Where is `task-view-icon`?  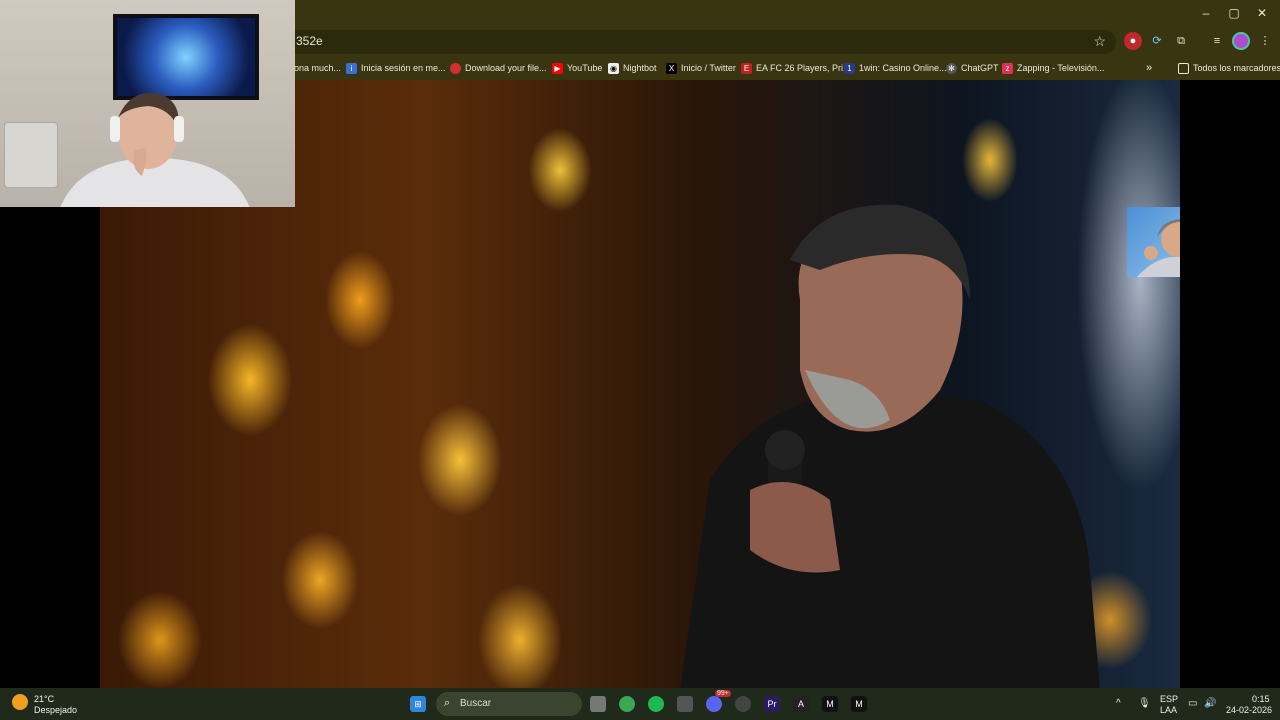
task-view-icon is located at coordinates (598, 704).